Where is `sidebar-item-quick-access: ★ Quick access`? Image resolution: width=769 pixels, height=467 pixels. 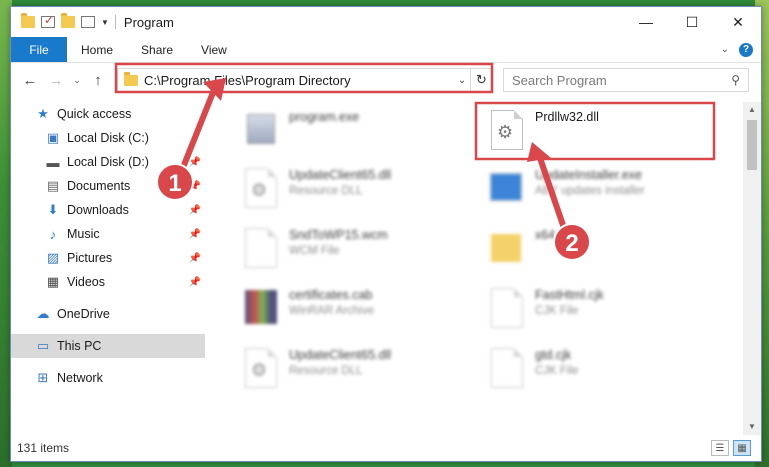
sidebar-item-quick-access: ★ Quick access is located at coordinates (108, 114).